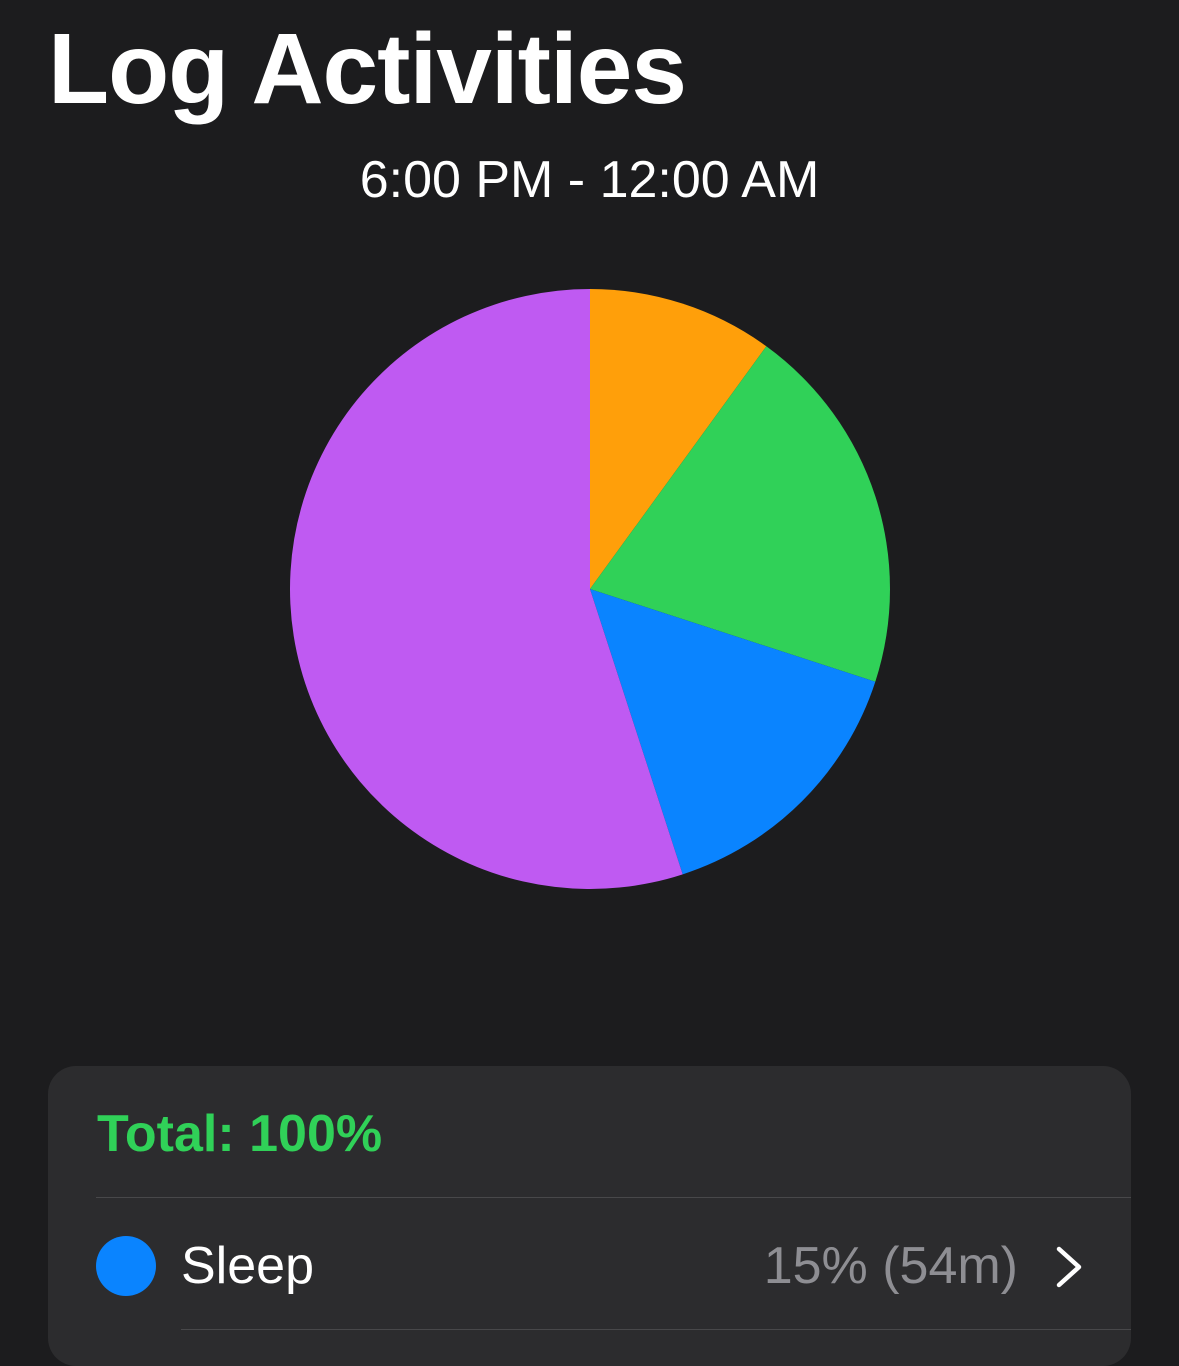 The width and height of the screenshot is (1179, 1366). I want to click on chevron-right-icon, so click(1069, 1267).